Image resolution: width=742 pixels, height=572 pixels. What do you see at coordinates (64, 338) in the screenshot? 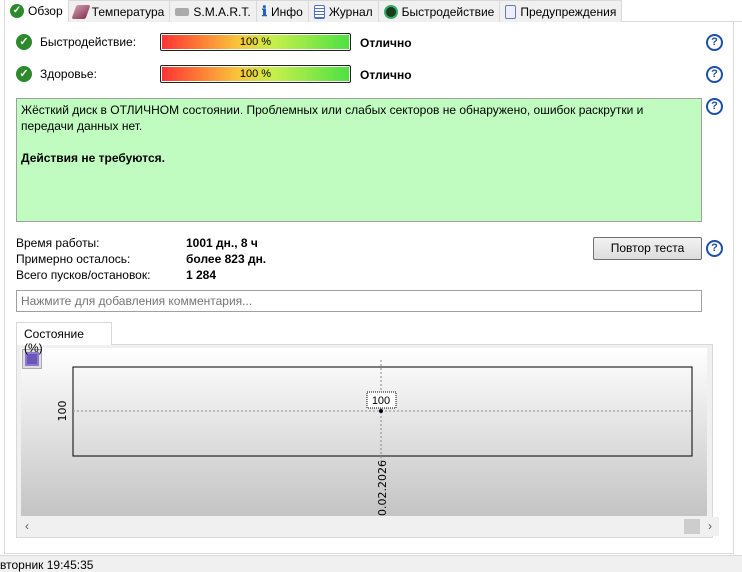
I see `tab-status-chart: Состояние (%)` at bounding box center [64, 338].